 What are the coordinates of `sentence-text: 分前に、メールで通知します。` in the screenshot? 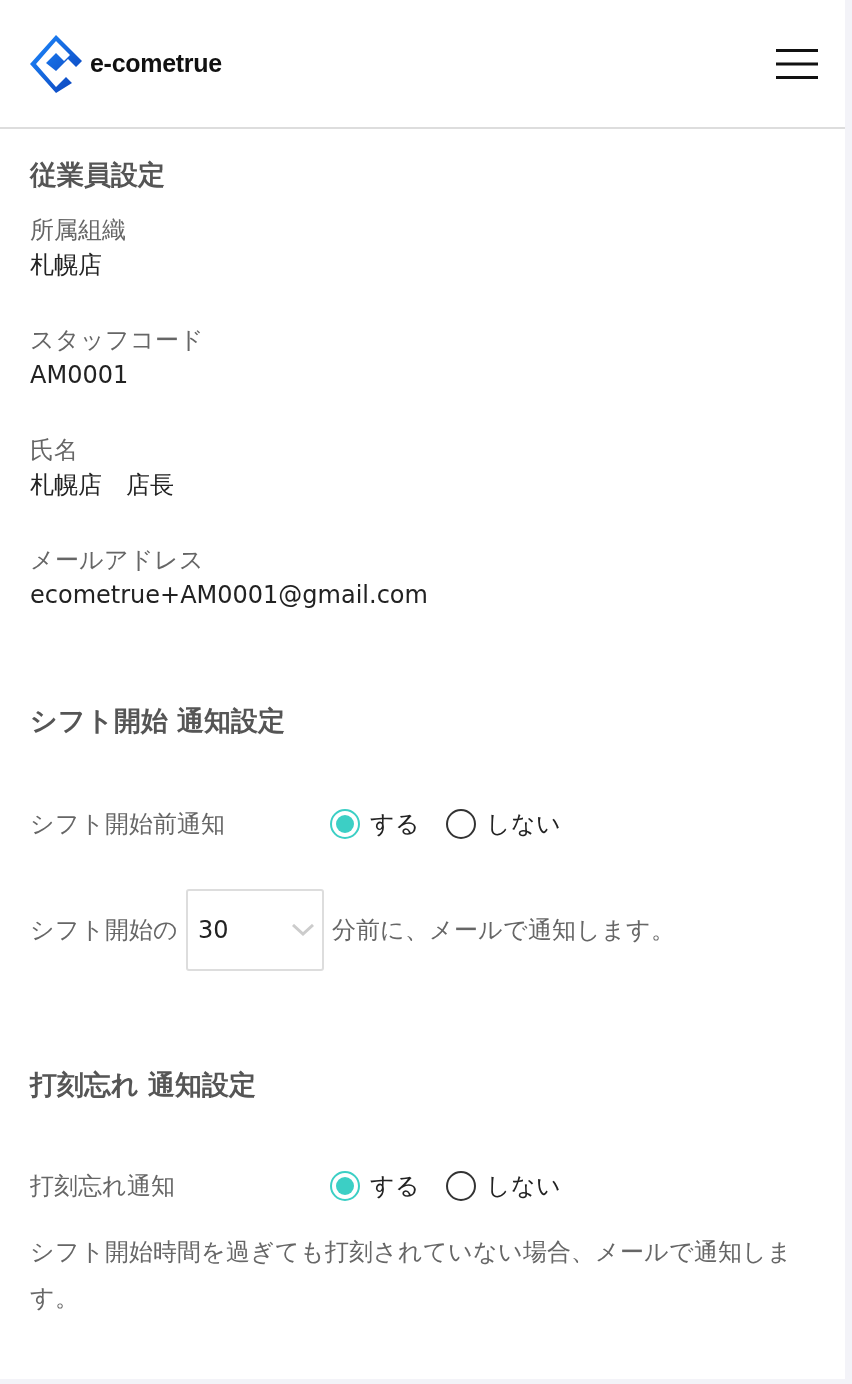 It's located at (503, 930).